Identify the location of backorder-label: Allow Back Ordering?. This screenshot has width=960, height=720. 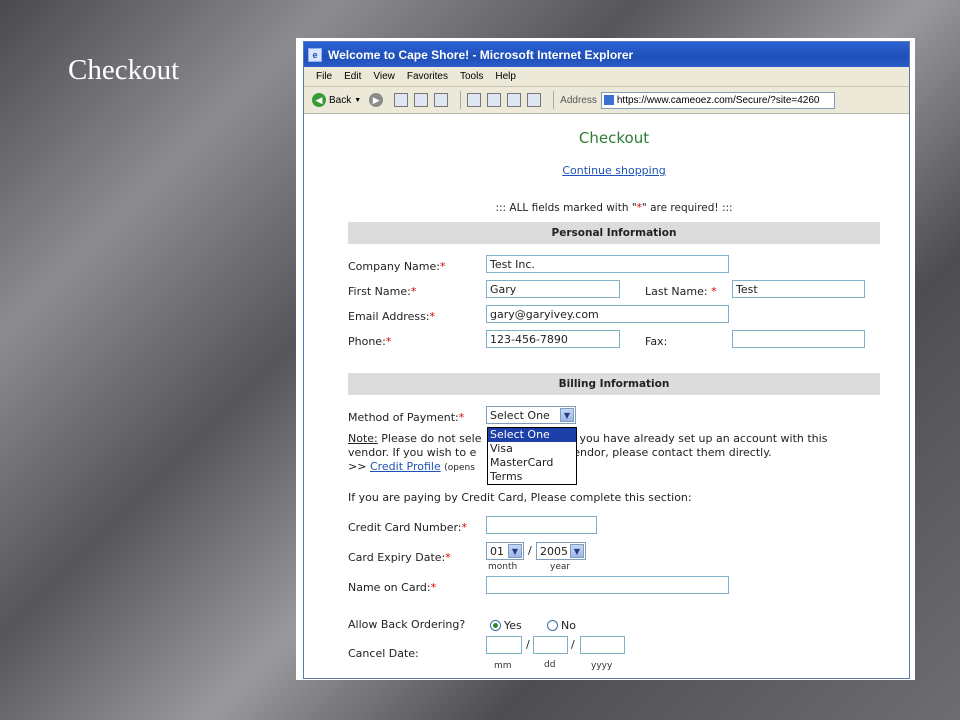
(407, 624).